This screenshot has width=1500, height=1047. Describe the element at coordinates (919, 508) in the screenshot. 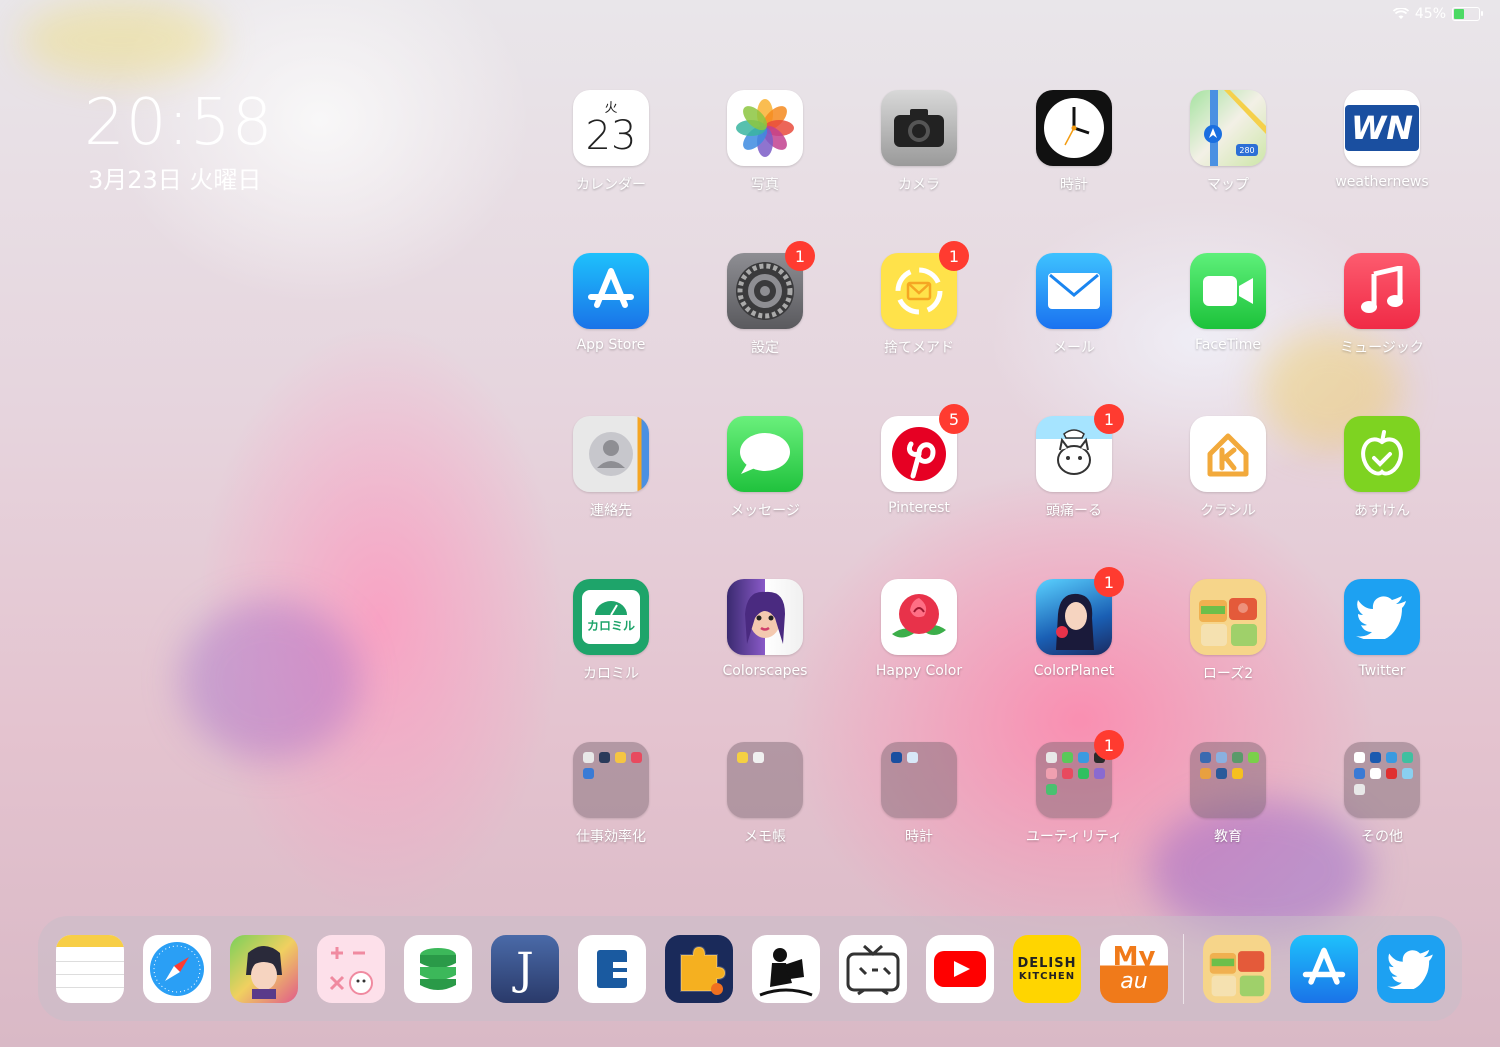

I see `app-label: Pinterest` at that location.